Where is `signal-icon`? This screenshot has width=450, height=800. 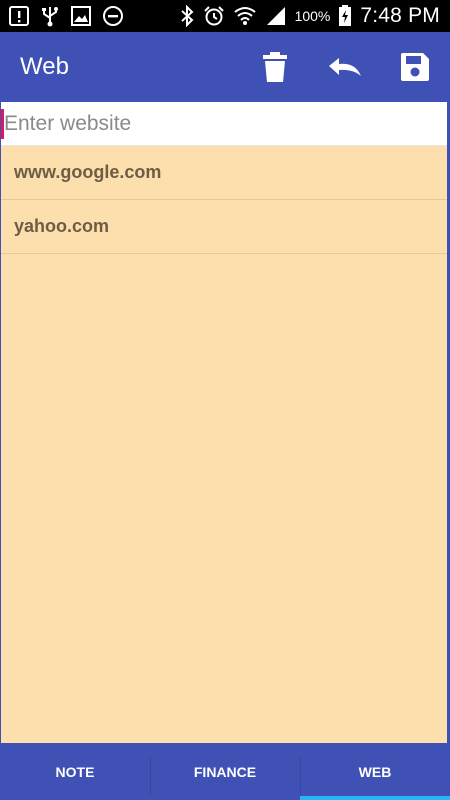 signal-icon is located at coordinates (276, 16).